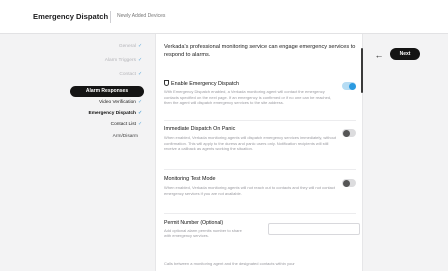 The height and width of the screenshot is (271, 448). I want to click on top-bar: Emergency Dispatch Newly Added Devices, so click(224, 17).